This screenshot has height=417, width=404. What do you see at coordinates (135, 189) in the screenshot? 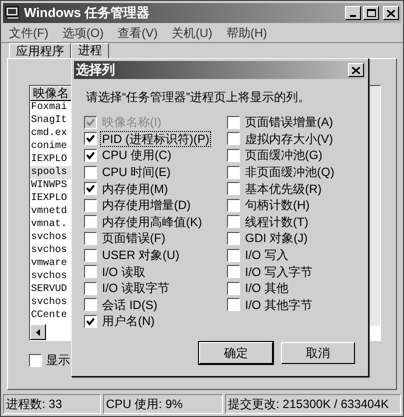
I see `checkbox-label: 内存使用(M)` at bounding box center [135, 189].